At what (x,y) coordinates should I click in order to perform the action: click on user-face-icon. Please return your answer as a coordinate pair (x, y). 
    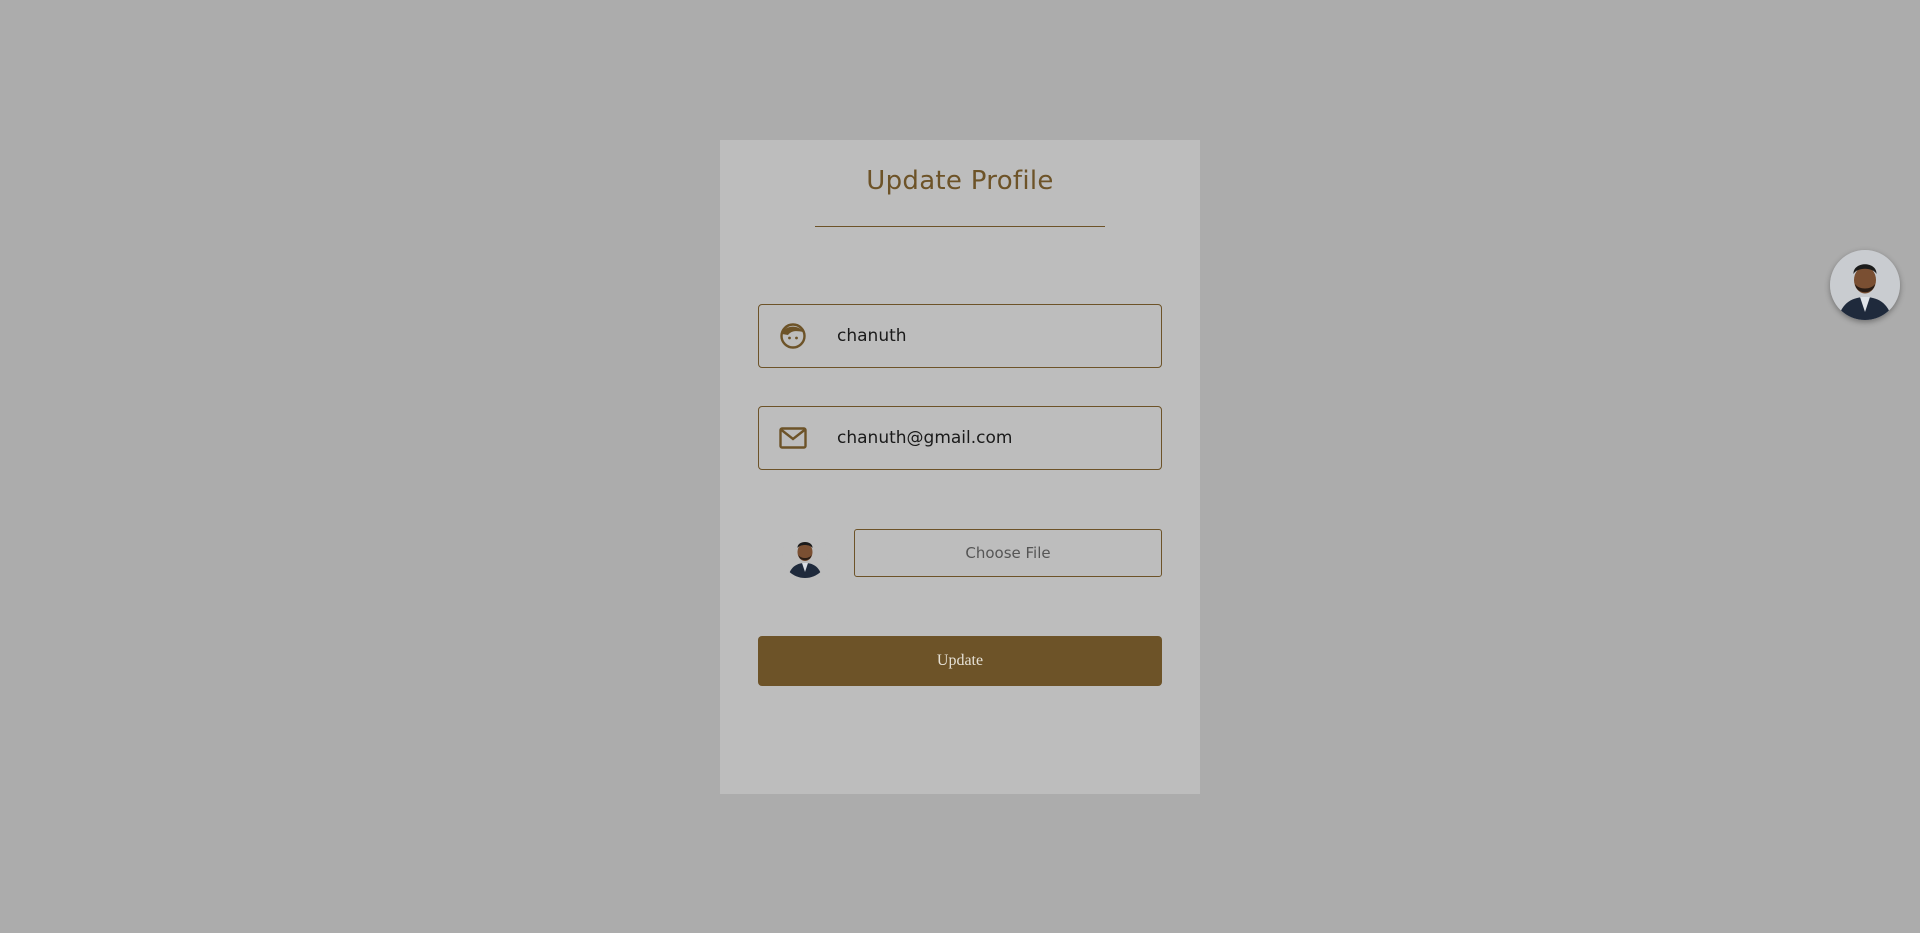
    Looking at the image, I should click on (793, 336).